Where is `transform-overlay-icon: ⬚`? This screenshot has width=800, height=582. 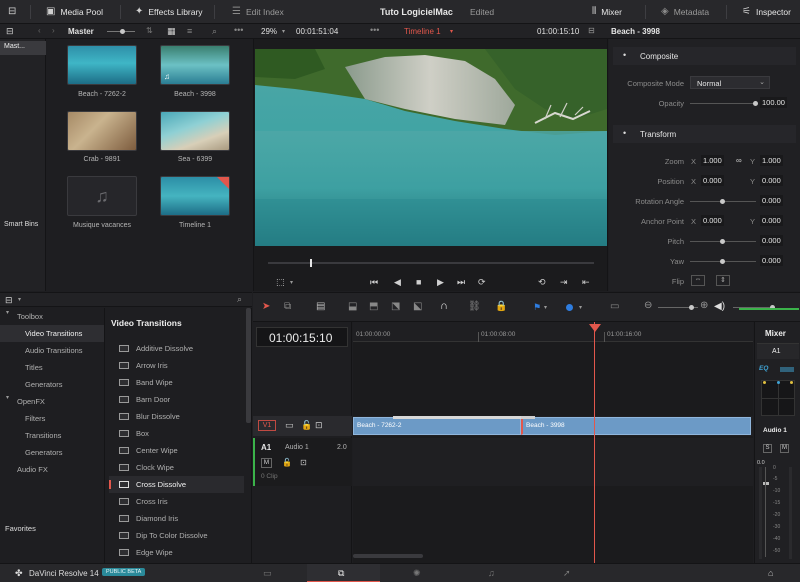 transform-overlay-icon: ⬚ is located at coordinates (280, 282).